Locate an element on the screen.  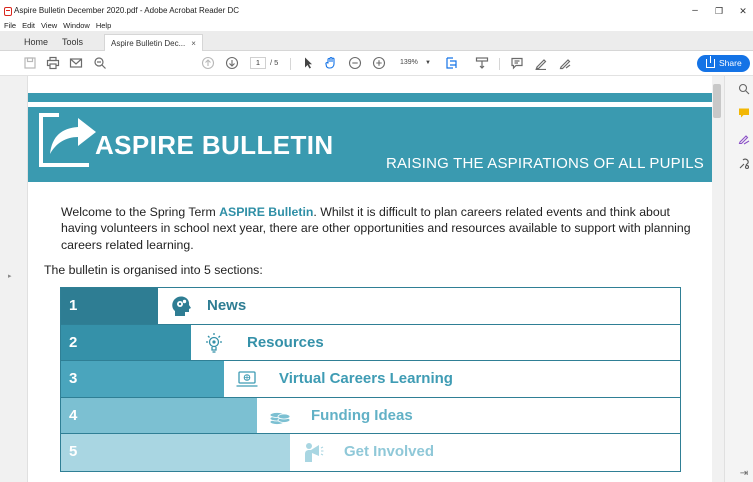
menu-edit: Edit is located at coordinates (28, 25).